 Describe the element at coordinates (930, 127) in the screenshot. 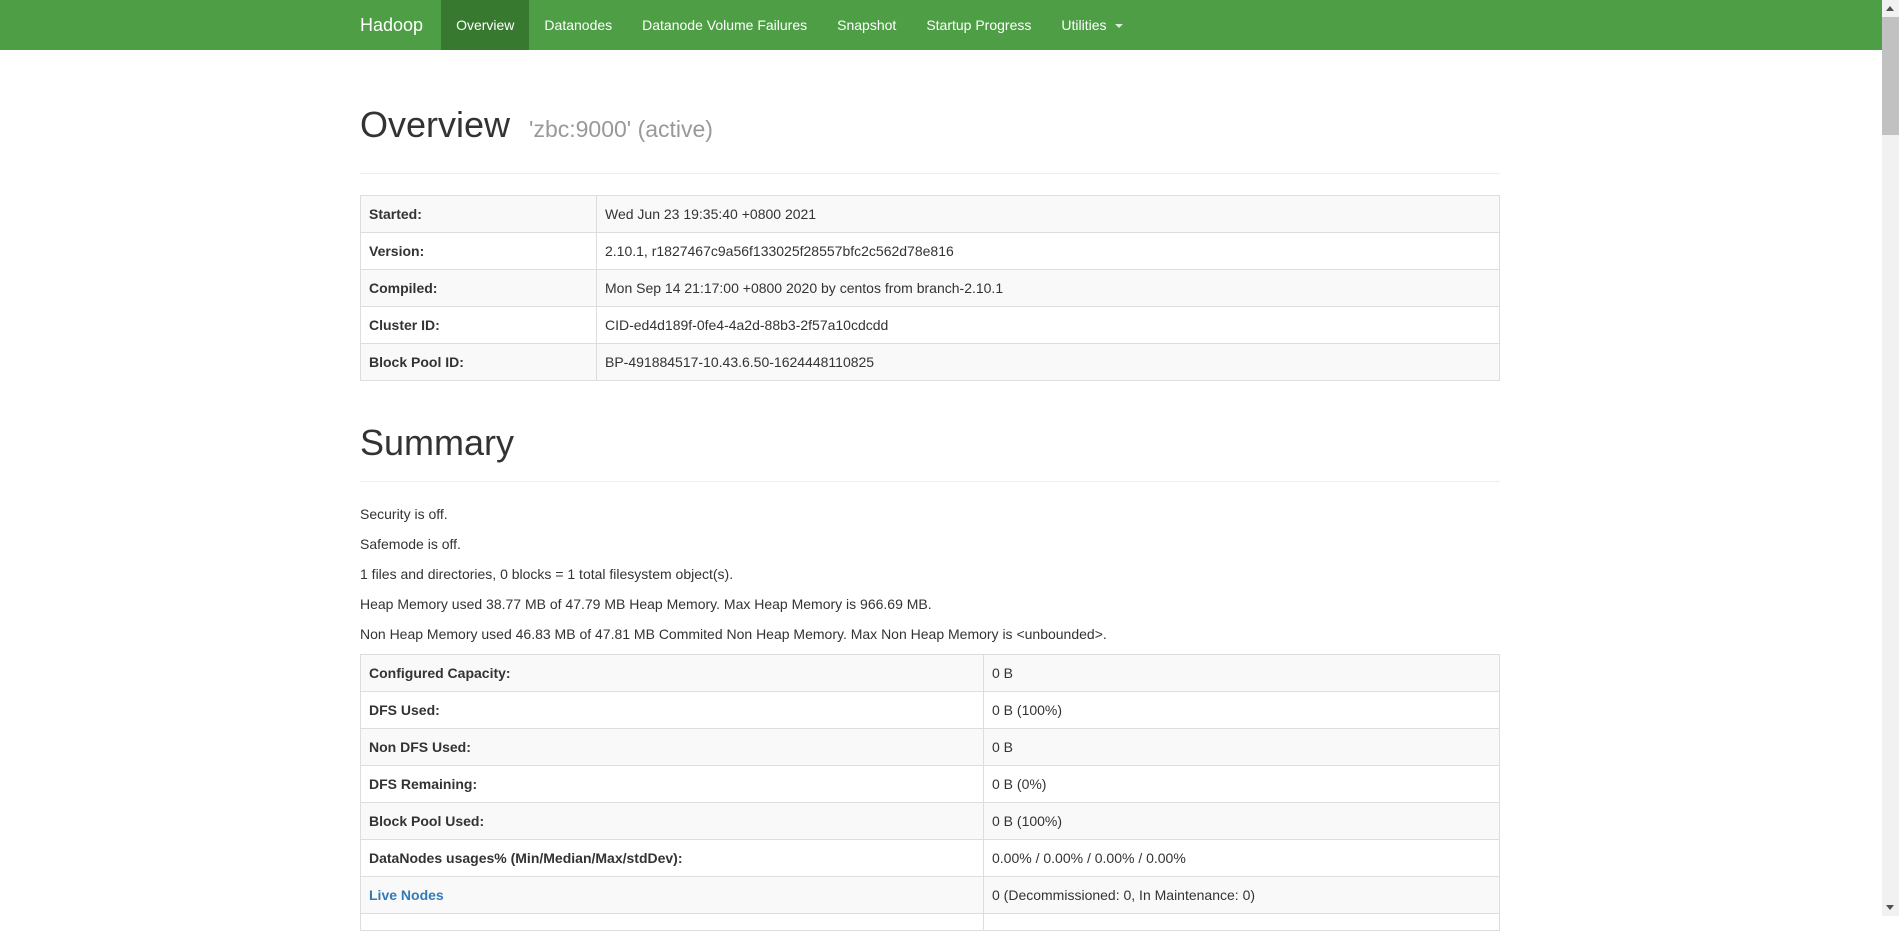

I see `page-title: Overview 'zbc:9000' (active)` at that location.